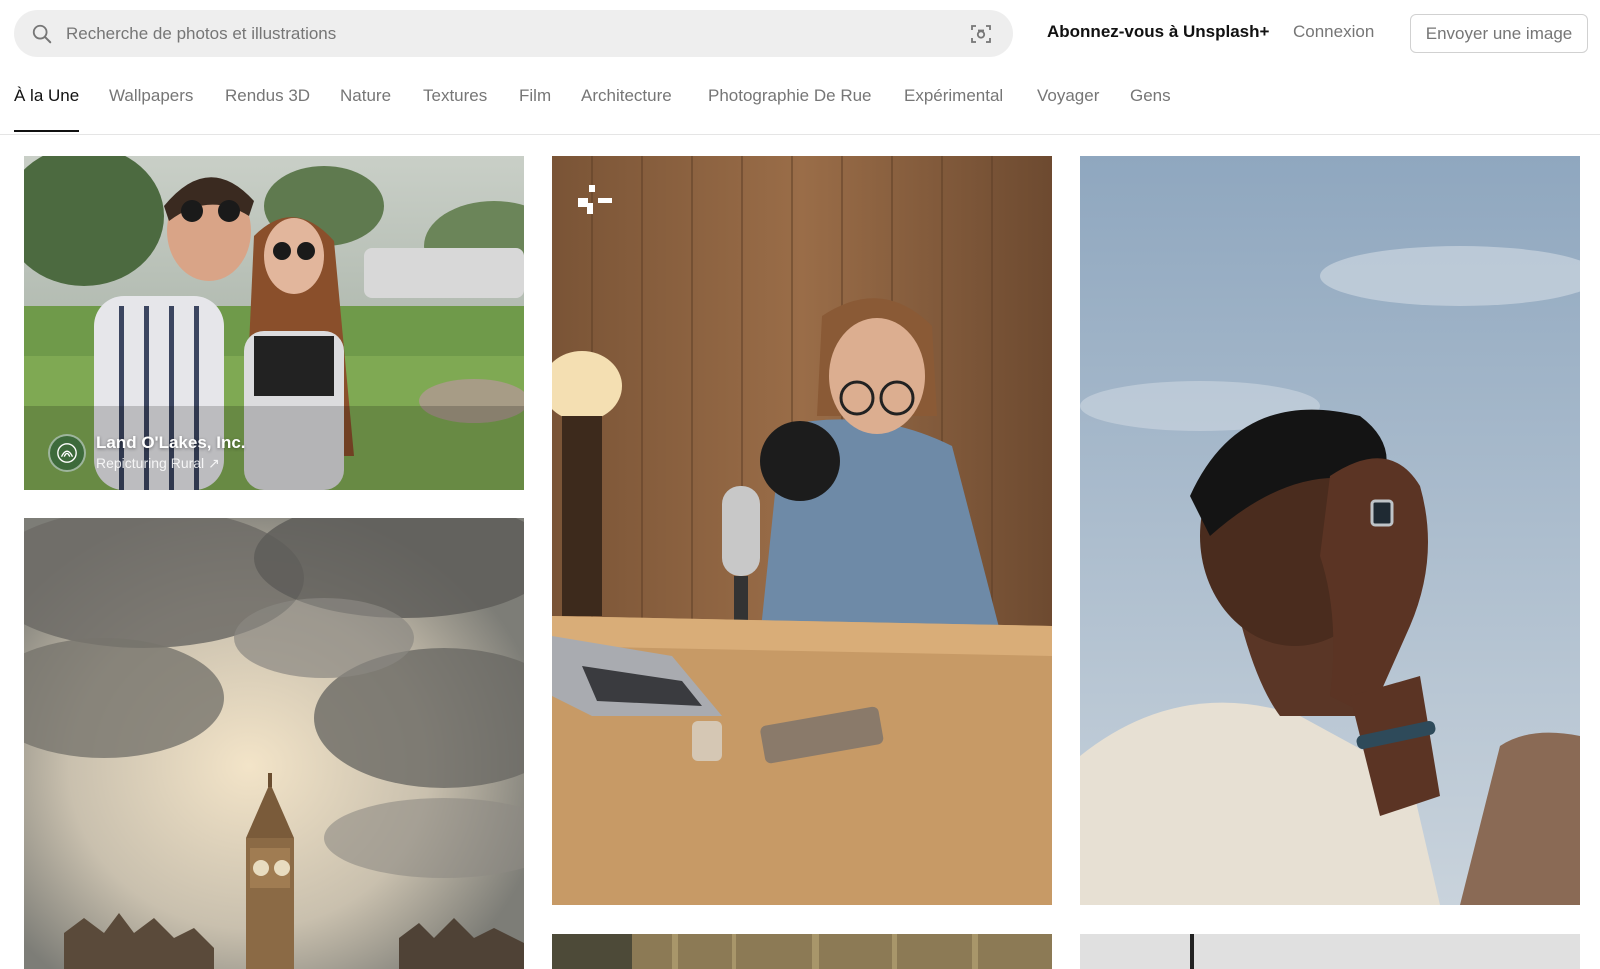  I want to click on tab-voyager: Voyager, so click(1068, 108).